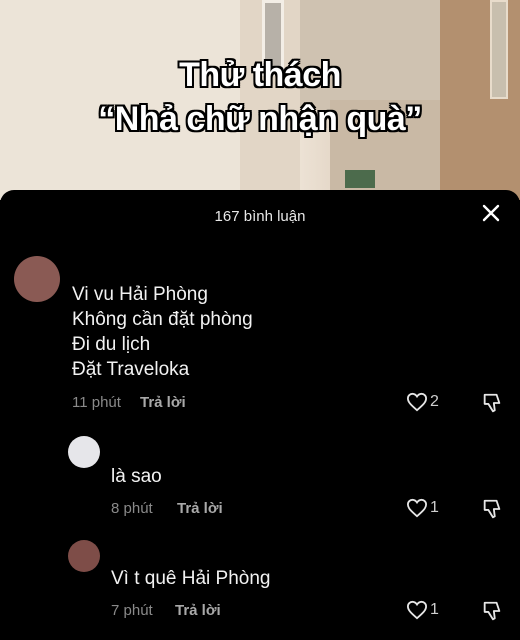 This screenshot has width=520, height=640. Describe the element at coordinates (132, 610) in the screenshot. I see `comment-time: 7 phút` at that location.